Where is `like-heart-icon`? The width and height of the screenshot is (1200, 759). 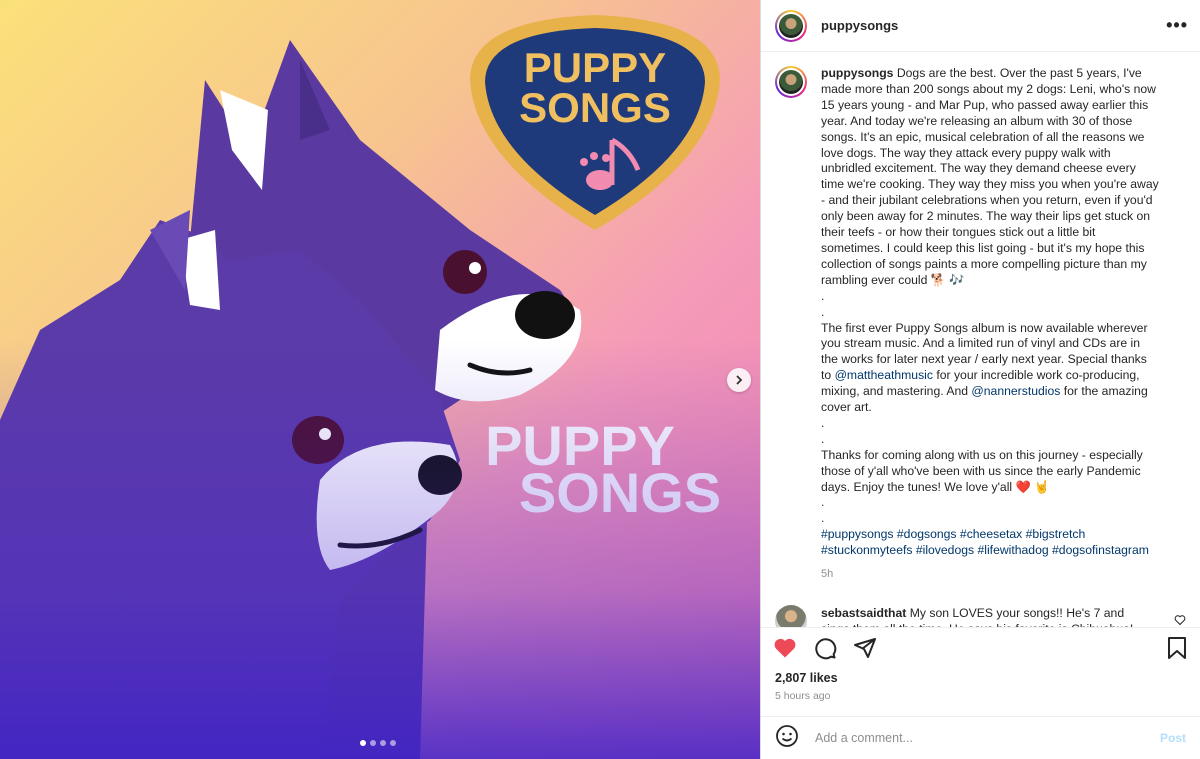
like-heart-icon is located at coordinates (785, 648).